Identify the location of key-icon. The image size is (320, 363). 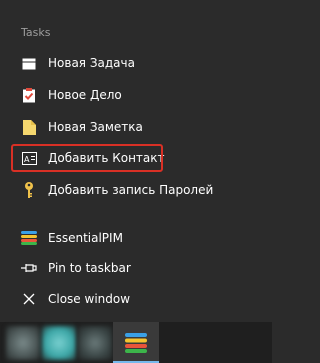
(29, 190).